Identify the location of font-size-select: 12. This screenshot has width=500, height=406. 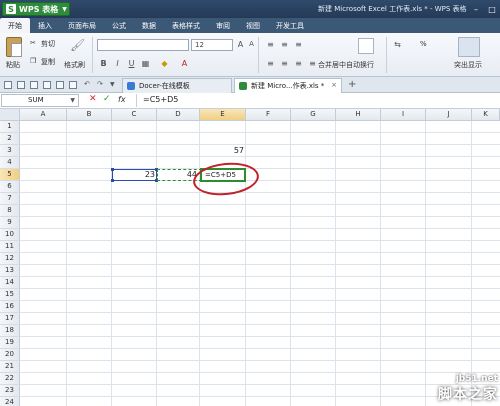
(212, 45).